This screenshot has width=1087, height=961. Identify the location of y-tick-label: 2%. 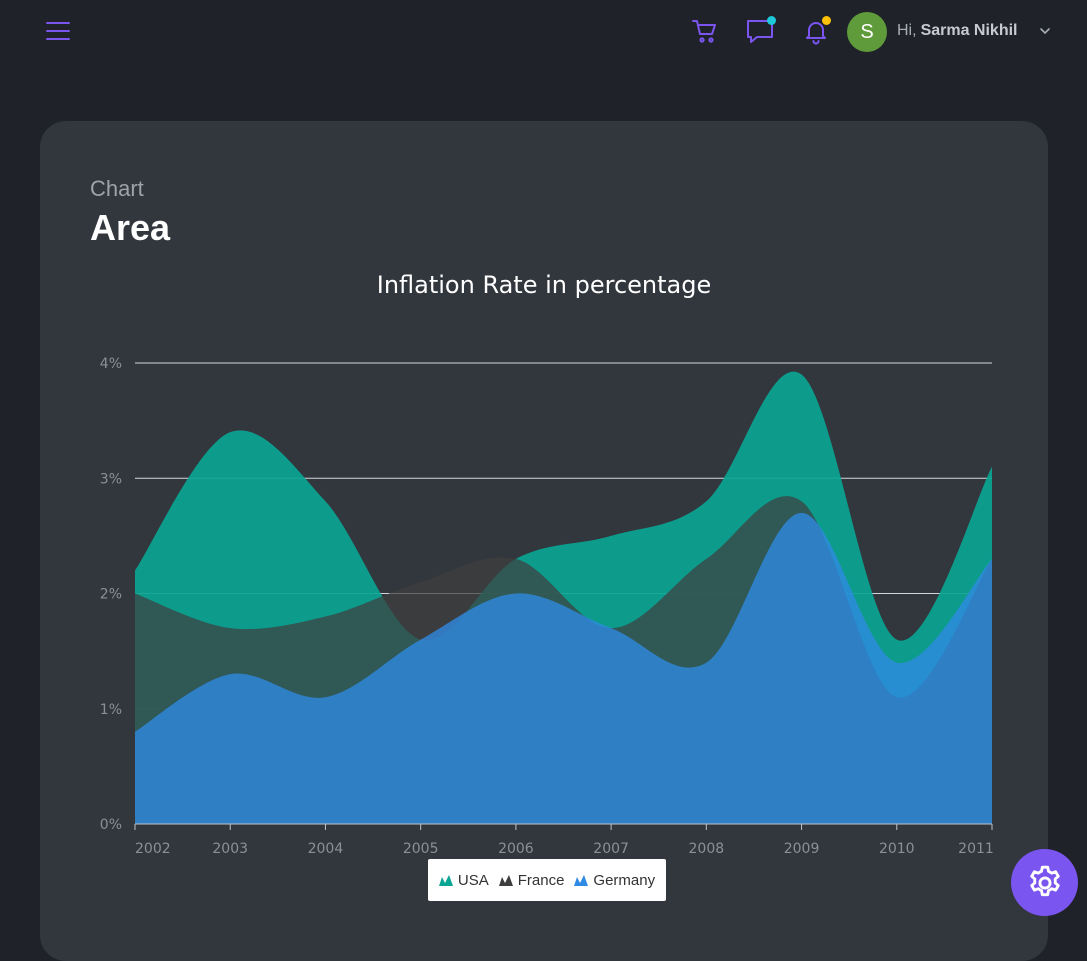
(111, 595).